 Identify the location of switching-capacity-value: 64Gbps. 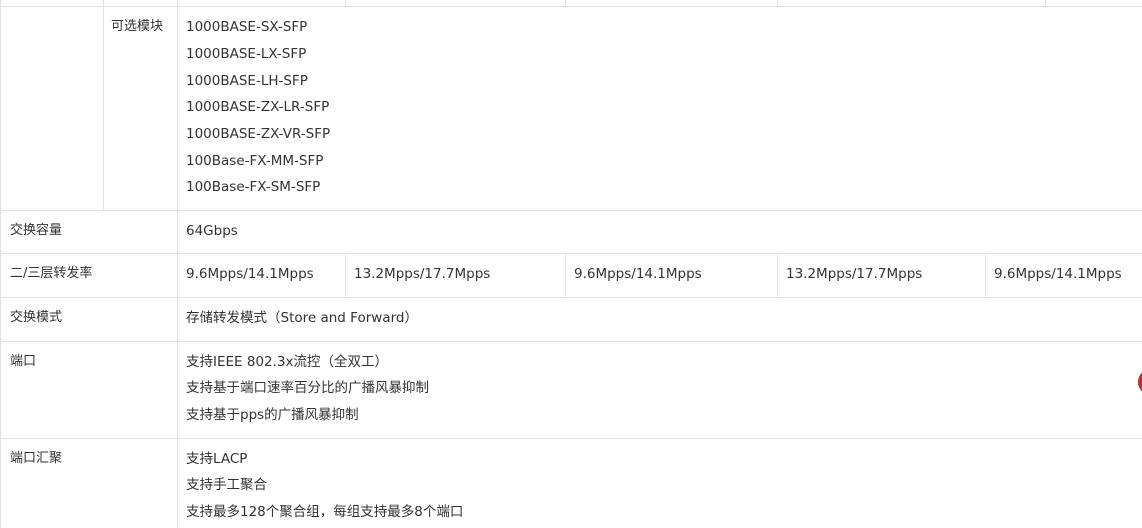
(212, 231).